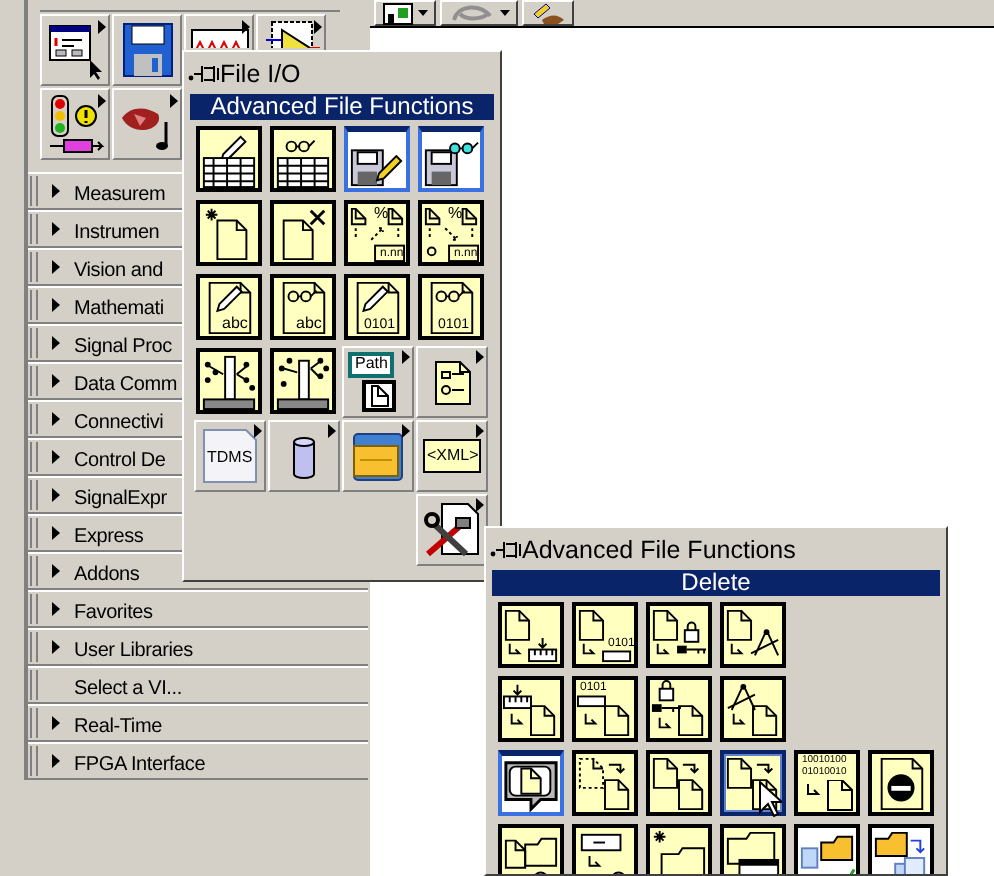 The width and height of the screenshot is (994, 876). What do you see at coordinates (198, 723) in the screenshot?
I see `category-item: Real-Time` at bounding box center [198, 723].